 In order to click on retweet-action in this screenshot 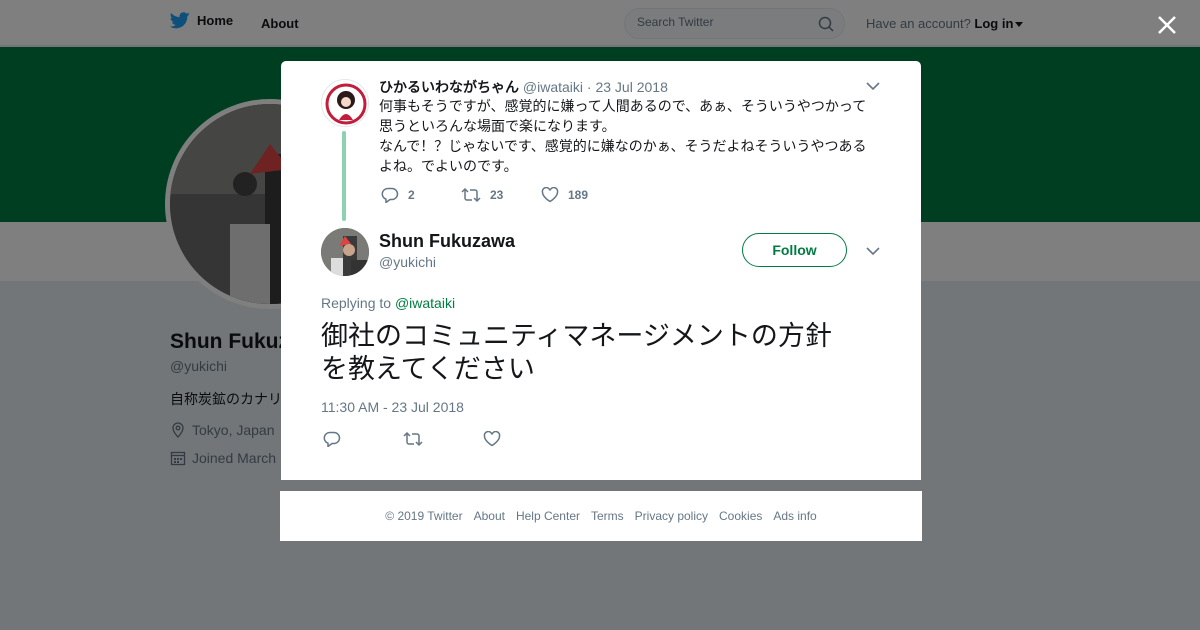, I will do `click(443, 439)`.